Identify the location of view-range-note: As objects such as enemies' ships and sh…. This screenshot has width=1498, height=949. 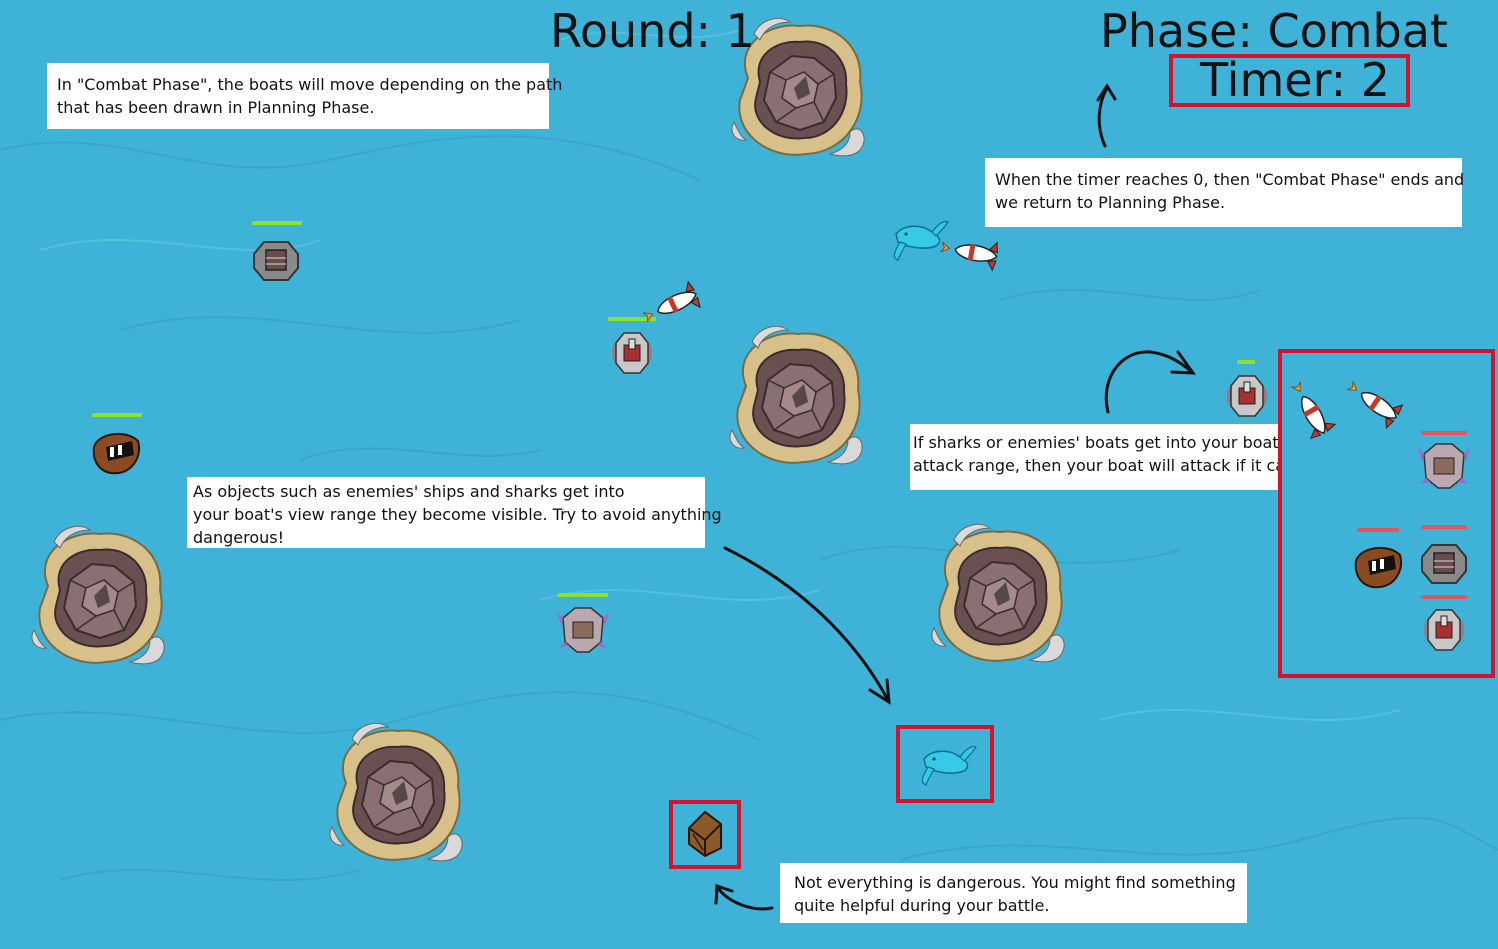
(454, 512).